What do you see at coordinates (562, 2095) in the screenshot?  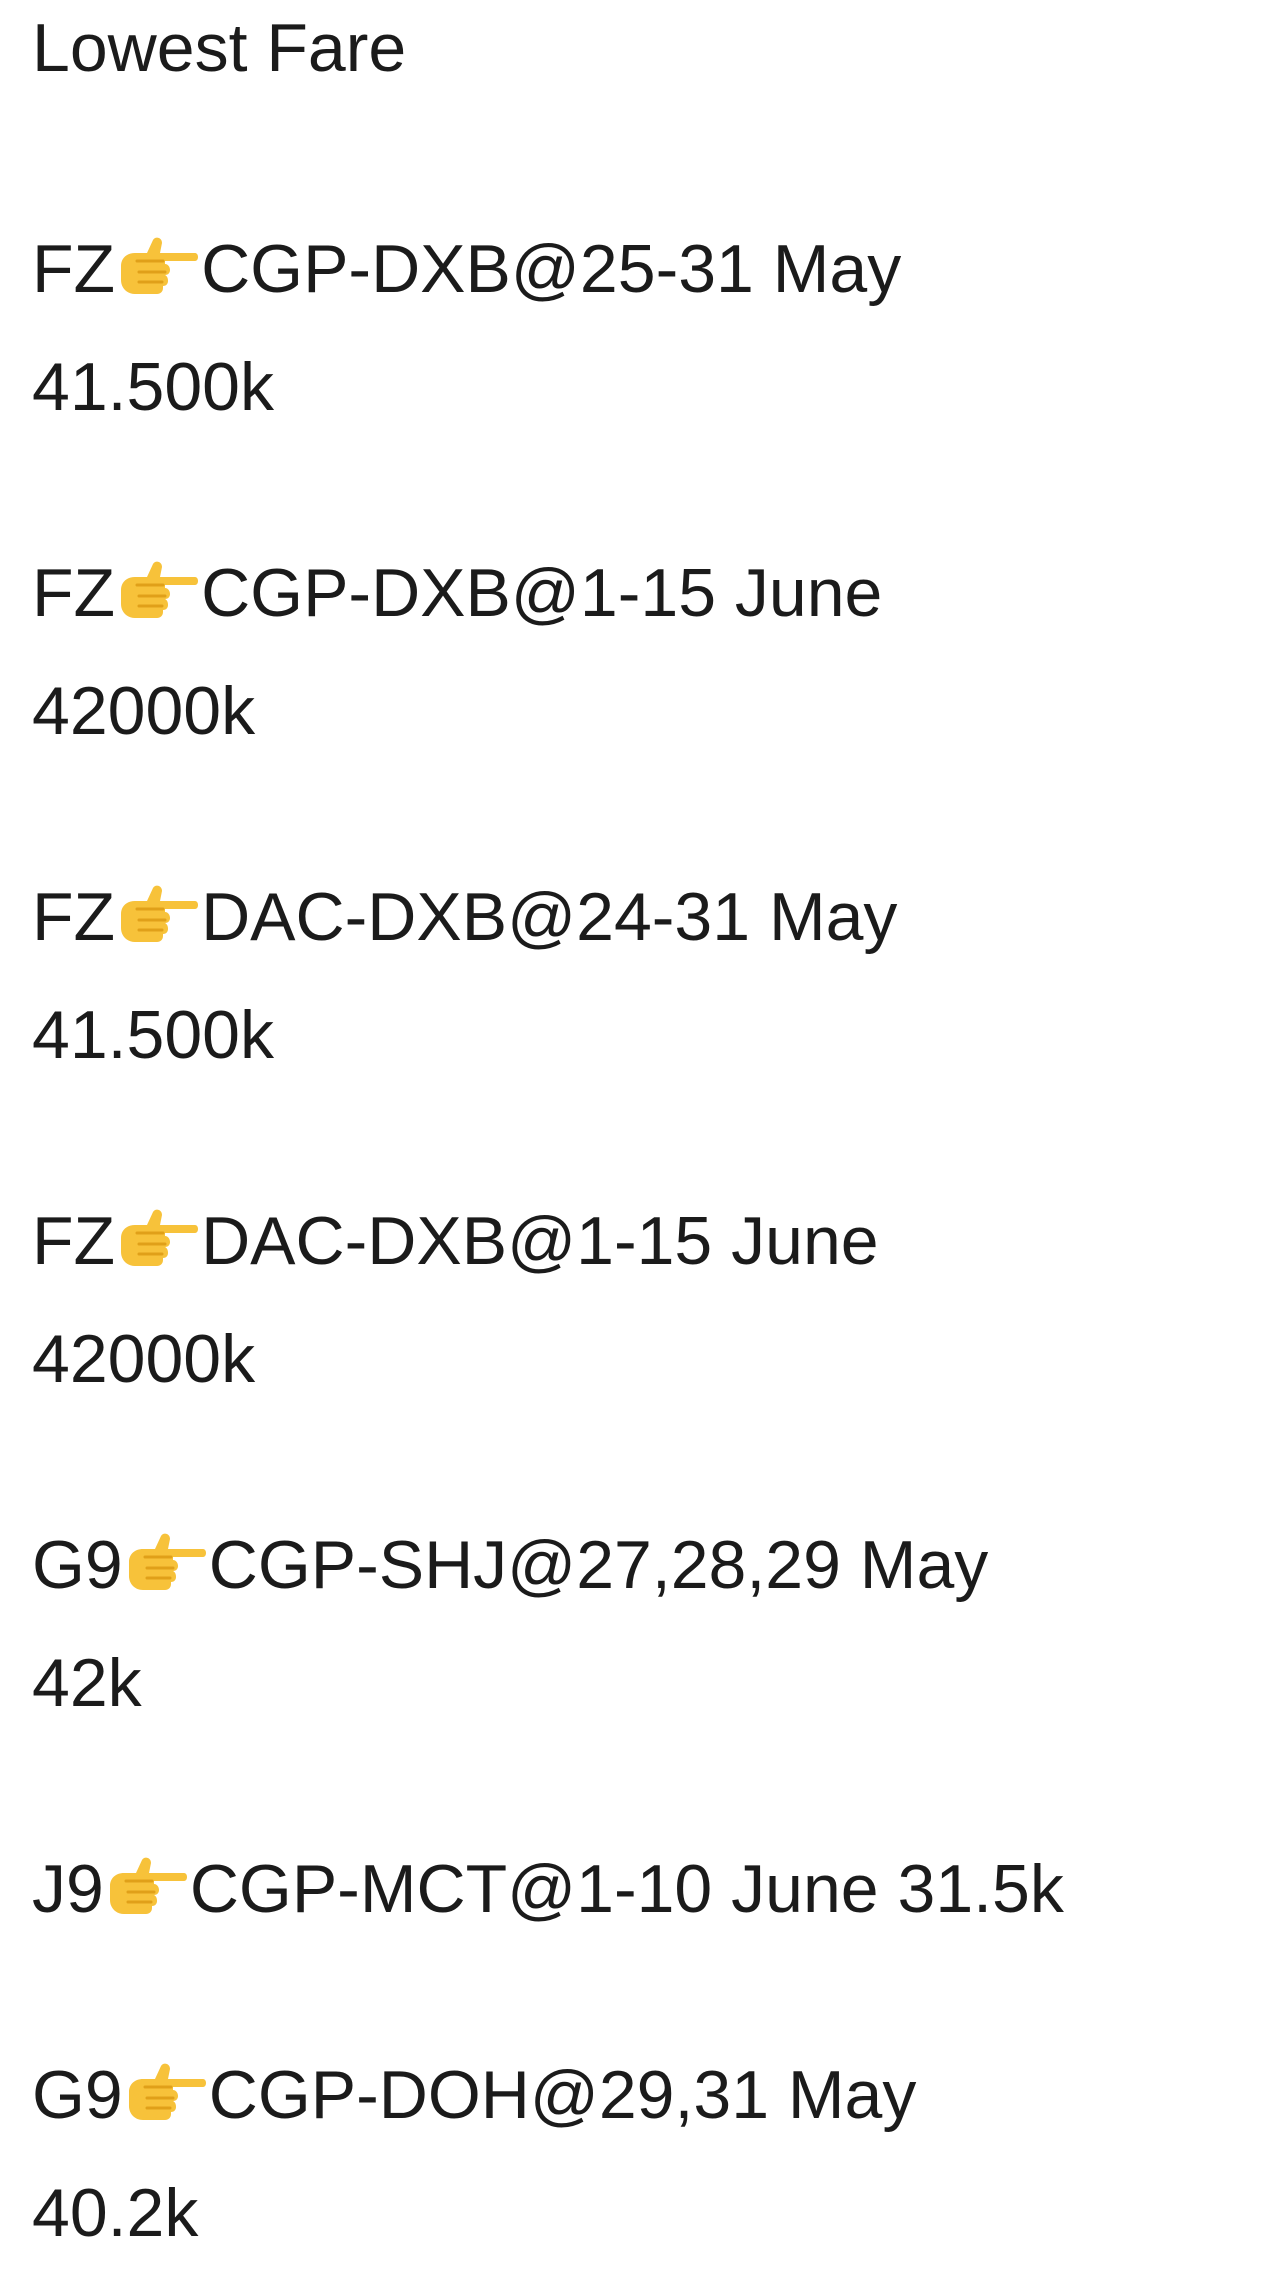 I see `route-and-dates: CGP-DOH@29,31 May` at bounding box center [562, 2095].